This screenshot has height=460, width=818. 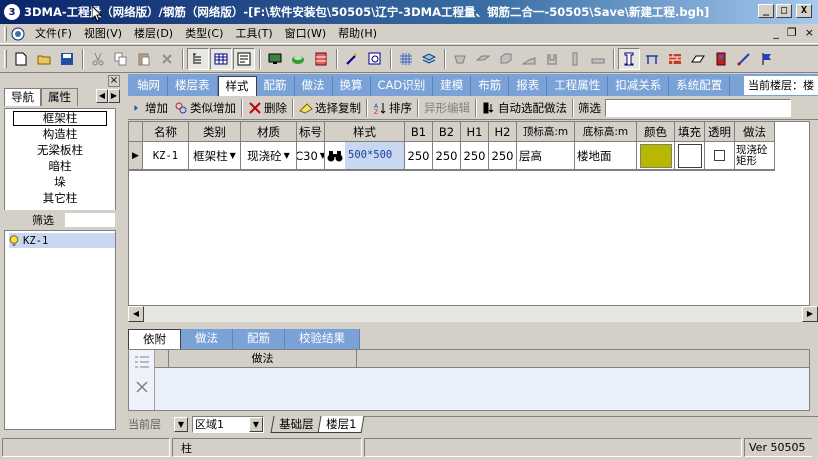 I want to click on transparent-checkbox, so click(x=719, y=155).